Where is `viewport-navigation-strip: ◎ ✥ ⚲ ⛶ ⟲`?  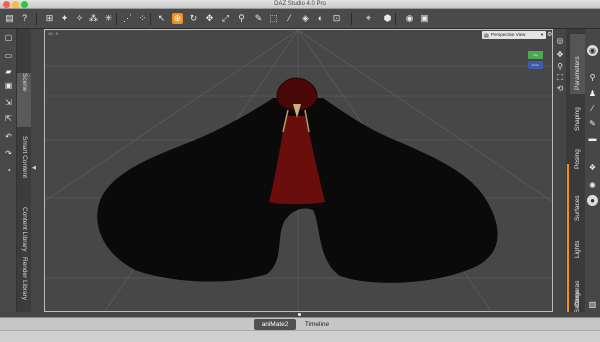 viewport-navigation-strip: ◎ ✥ ⚲ ⛶ ⟲ is located at coordinates (560, 173).